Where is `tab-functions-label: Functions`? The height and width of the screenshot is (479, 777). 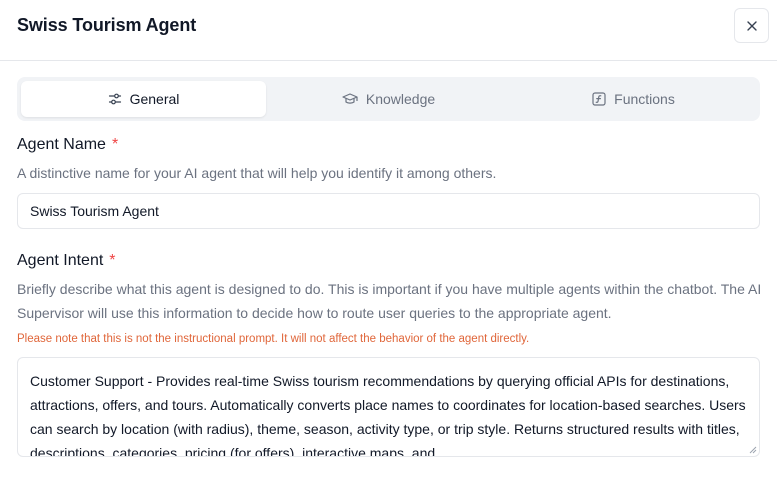 tab-functions-label: Functions is located at coordinates (644, 99).